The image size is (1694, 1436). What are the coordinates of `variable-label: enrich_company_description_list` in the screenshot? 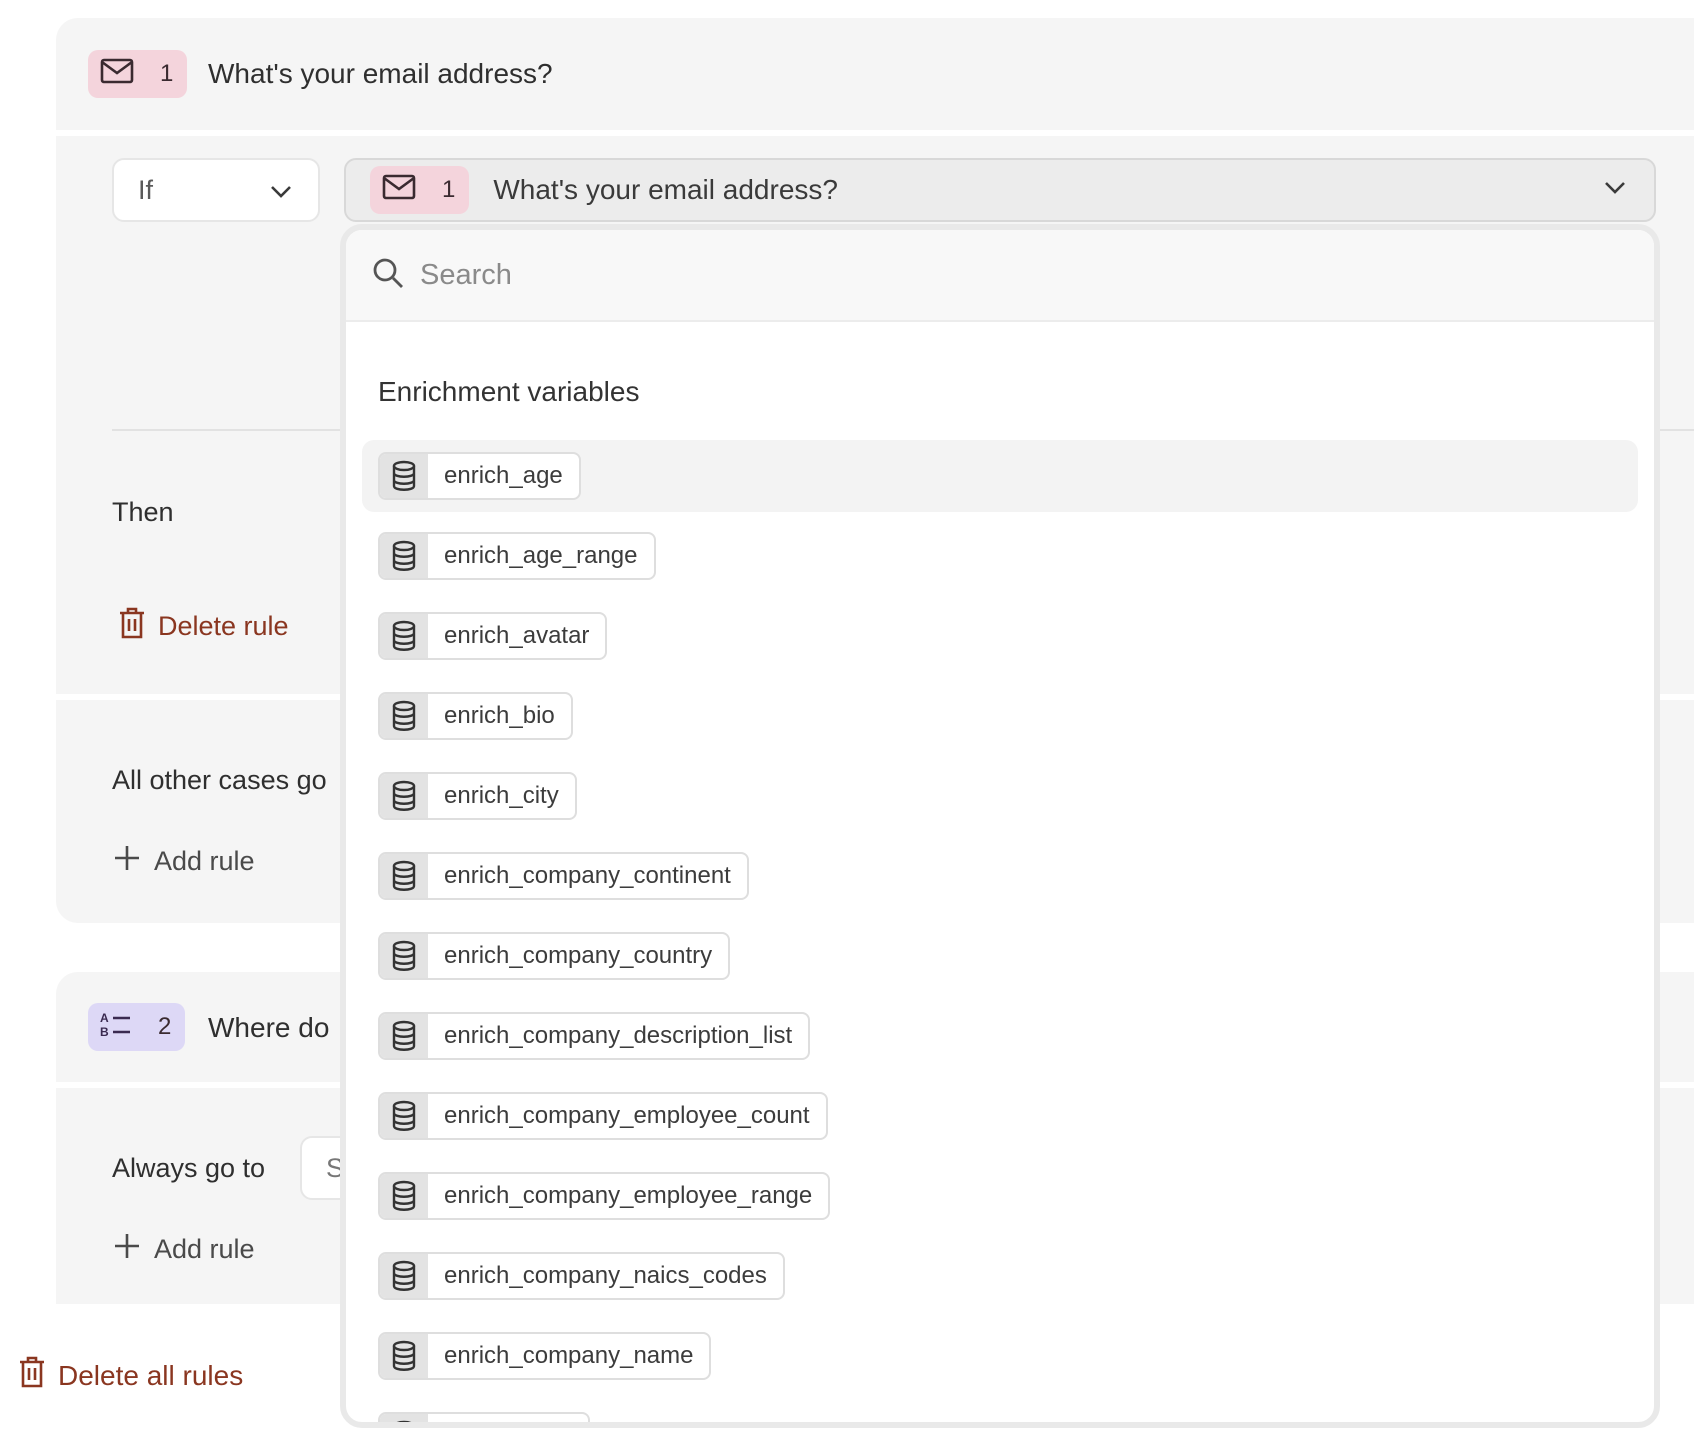 It's located at (618, 1035).